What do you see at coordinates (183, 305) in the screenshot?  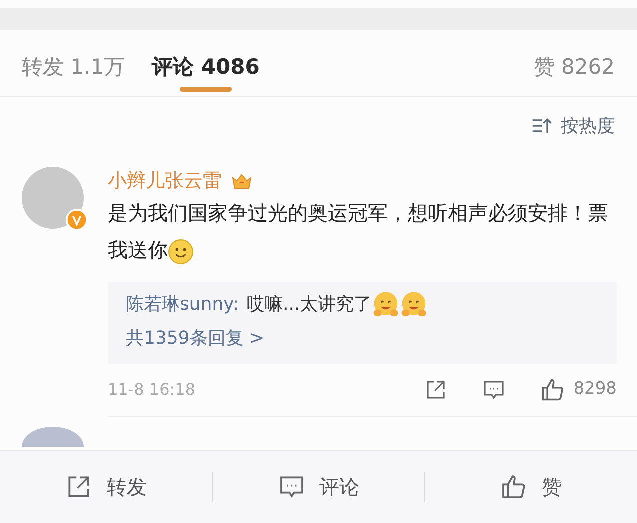 I see `reply-author: 陈若琳sunny:` at bounding box center [183, 305].